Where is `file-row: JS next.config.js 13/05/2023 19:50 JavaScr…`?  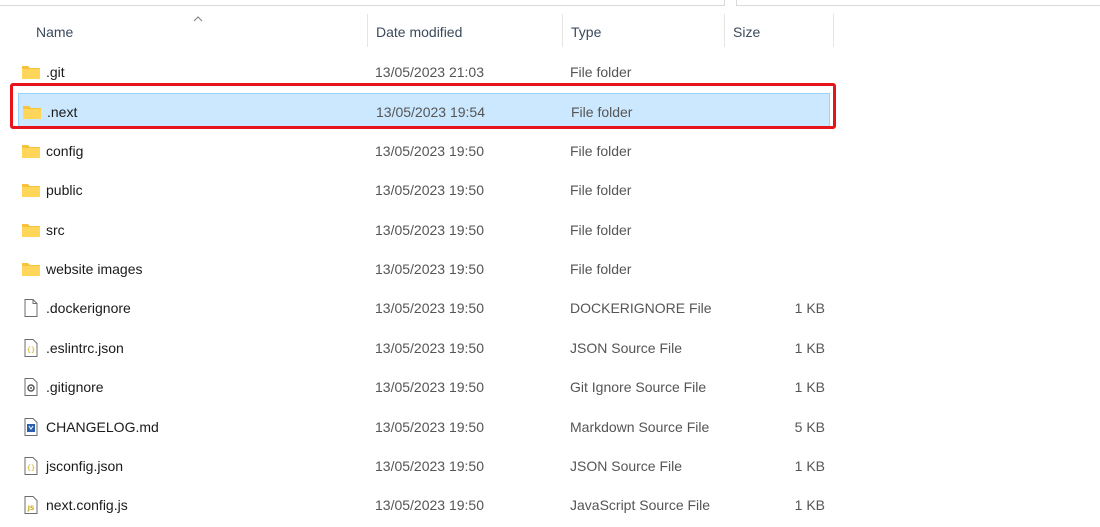
file-row: JS next.config.js 13/05/2023 19:50 JavaScr… is located at coordinates (424, 505).